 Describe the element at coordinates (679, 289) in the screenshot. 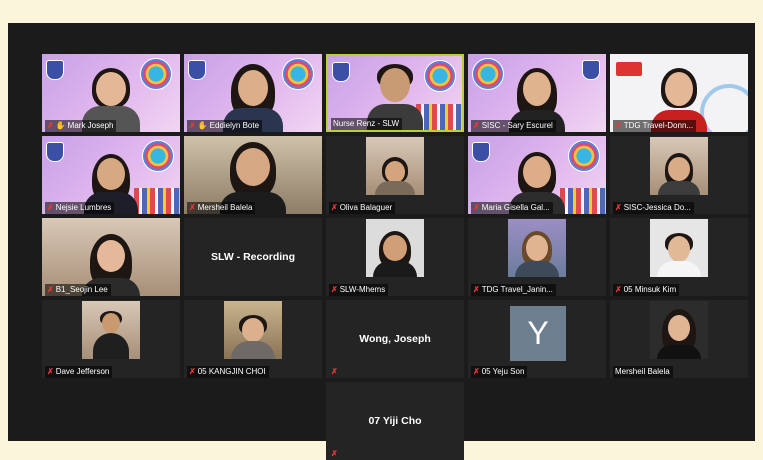

I see `participant-name-bar: ✗ 05 Minsuk Kim` at that location.